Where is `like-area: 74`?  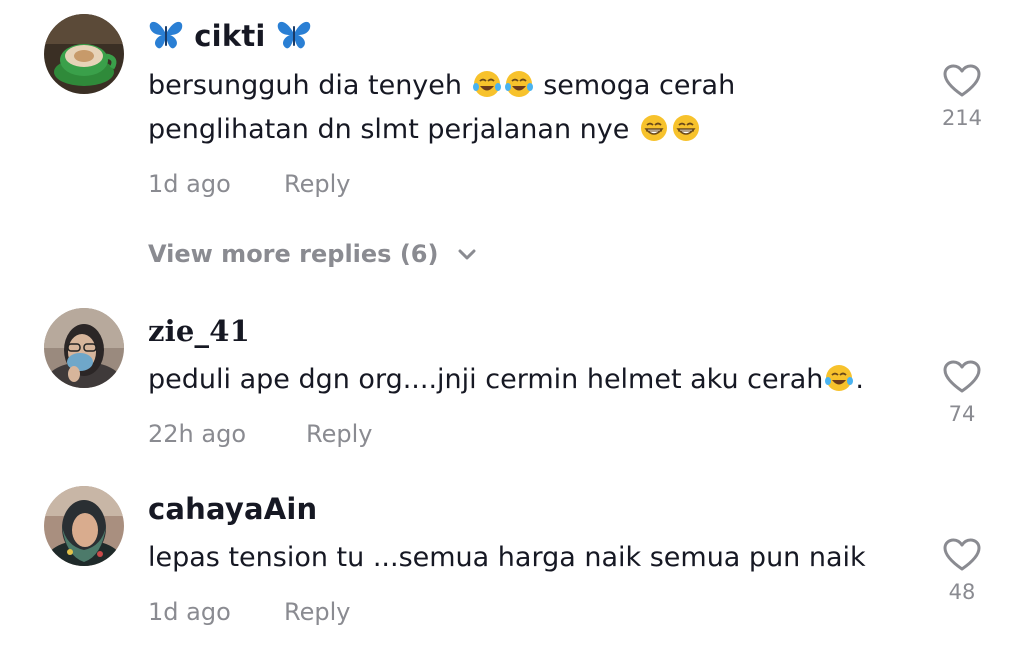
like-area: 74 is located at coordinates (962, 393).